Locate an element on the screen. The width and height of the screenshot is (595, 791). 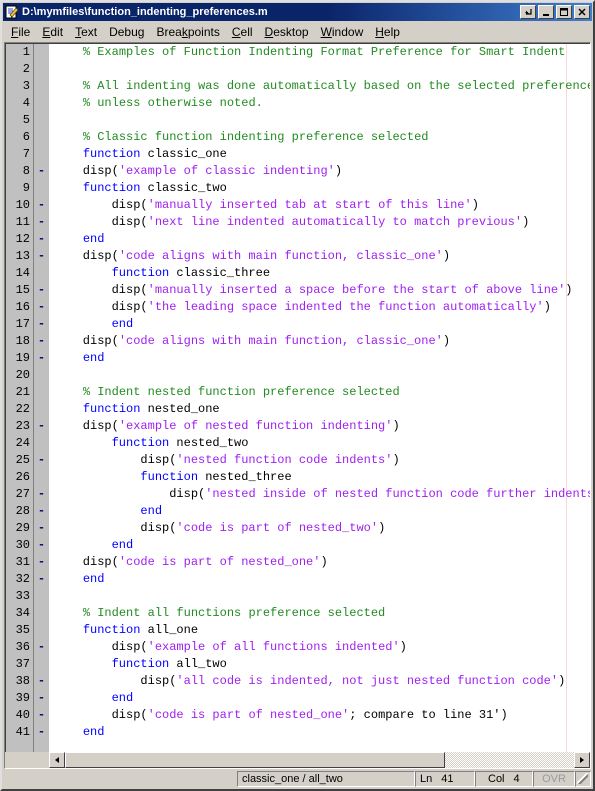
code-line: function nested_three is located at coordinates (322, 477).